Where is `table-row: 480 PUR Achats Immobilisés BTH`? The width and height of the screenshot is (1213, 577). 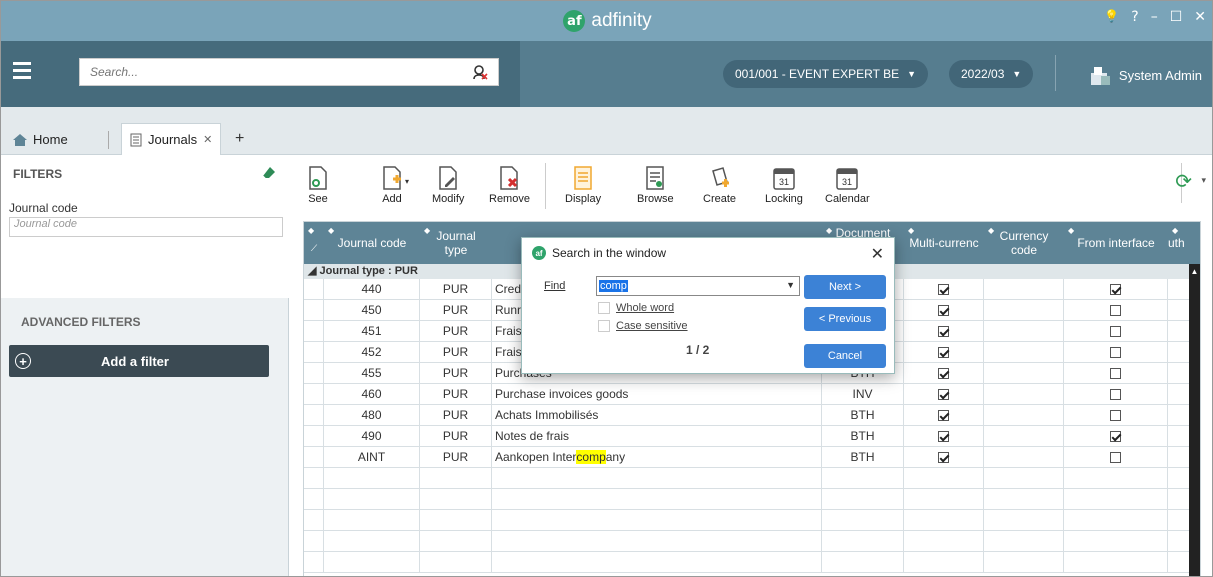 table-row: 480 PUR Achats Immobilisés BTH is located at coordinates (747, 415).